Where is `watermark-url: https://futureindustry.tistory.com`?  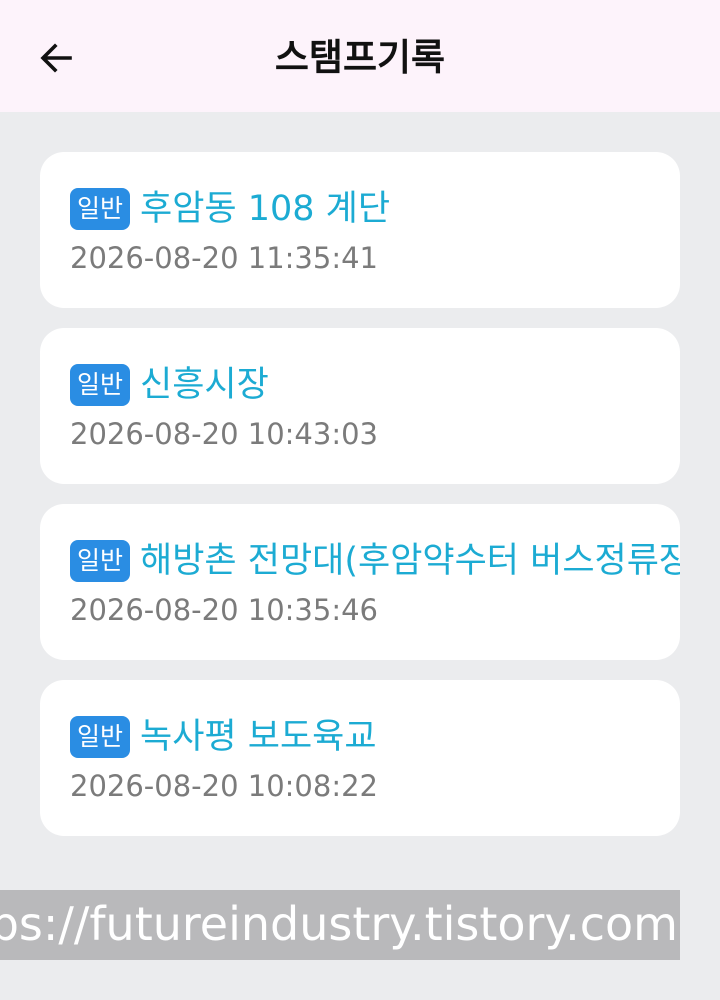
watermark-url: https://futureindustry.tistory.com is located at coordinates (339, 924).